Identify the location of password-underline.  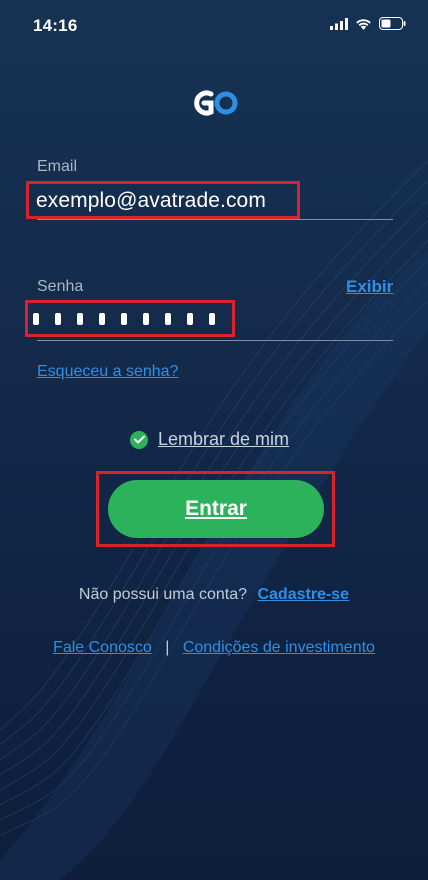
(215, 340).